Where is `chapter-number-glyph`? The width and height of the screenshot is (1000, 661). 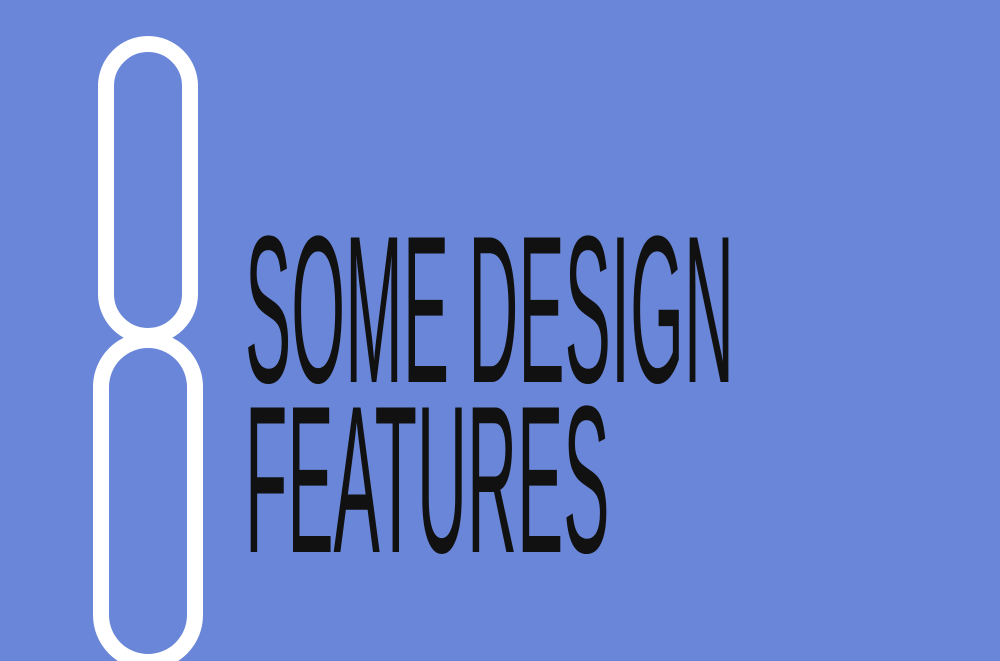
chapter-number-glyph is located at coordinates (148, 348).